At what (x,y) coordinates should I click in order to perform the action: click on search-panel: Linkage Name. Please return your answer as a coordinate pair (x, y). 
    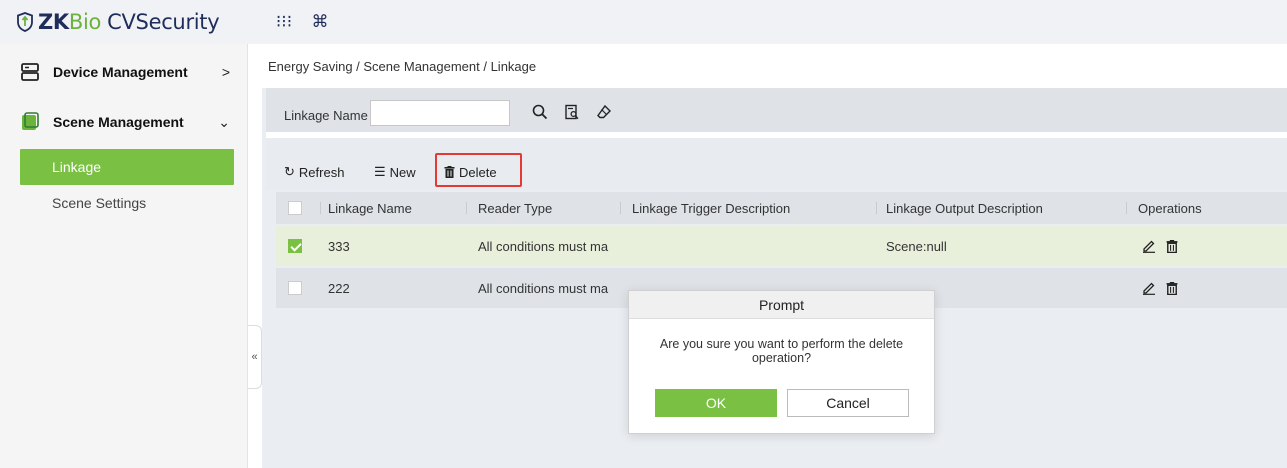
    Looking at the image, I should click on (776, 113).